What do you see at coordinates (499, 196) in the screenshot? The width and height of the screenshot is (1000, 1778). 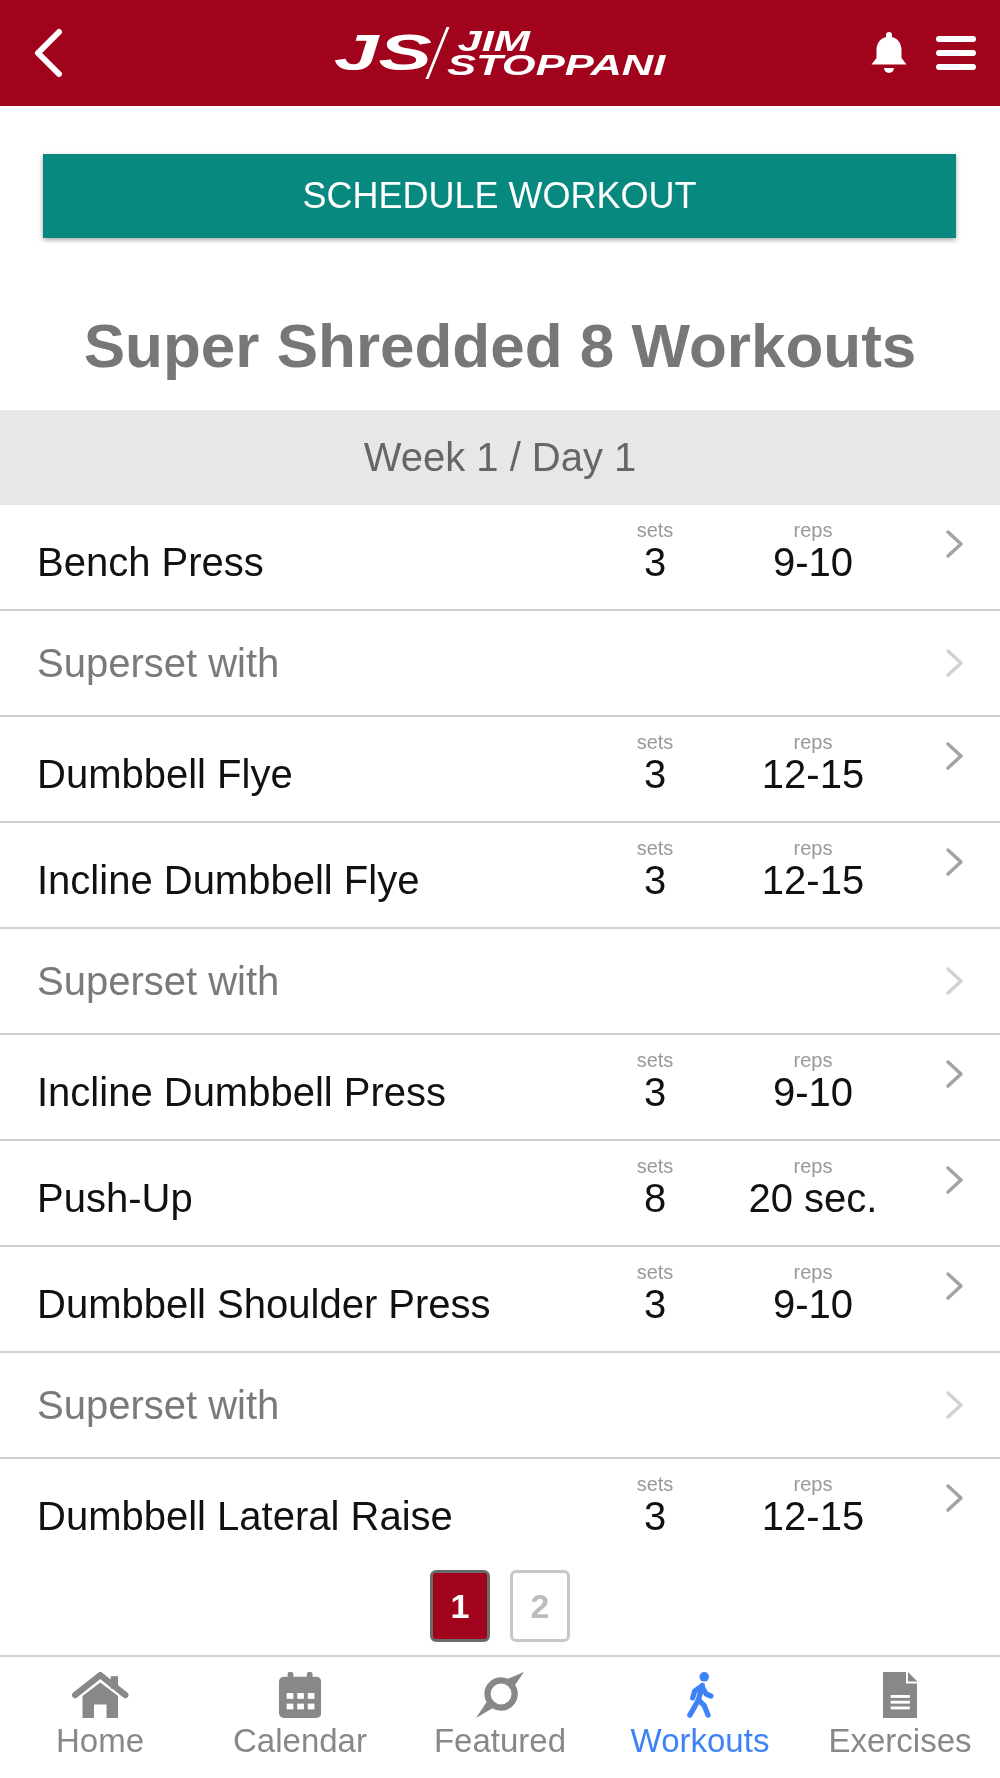 I see `schedule-workout-button: SCHEDULE WORKOUT` at bounding box center [499, 196].